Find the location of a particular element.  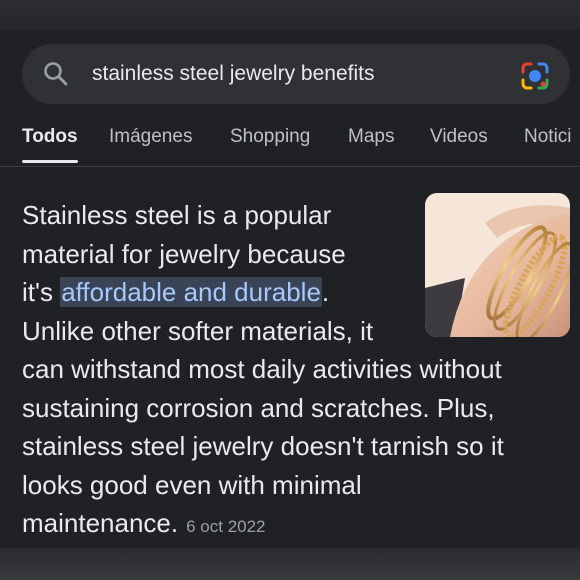

search-input: stainless steel jewelry benefits is located at coordinates (233, 74).